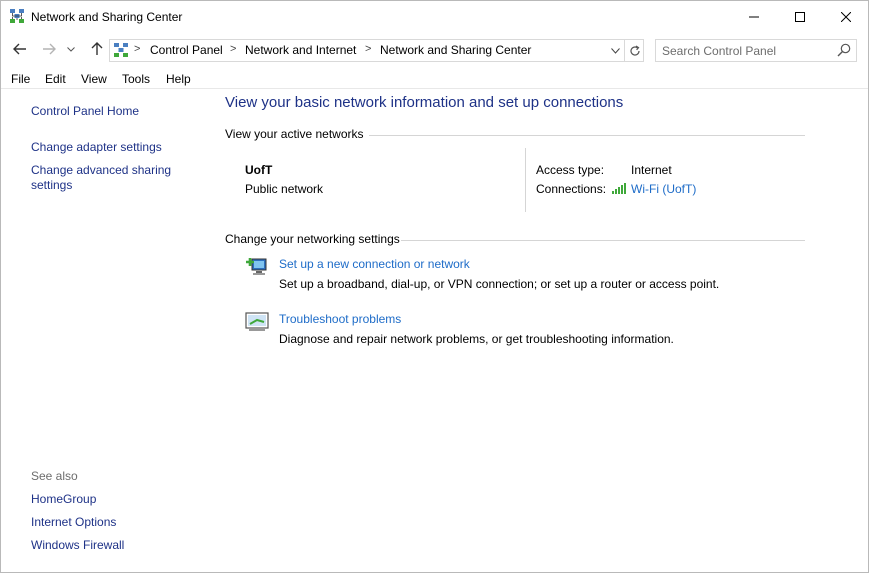 The height and width of the screenshot is (573, 869). I want to click on control-panel-icon, so click(121, 50).